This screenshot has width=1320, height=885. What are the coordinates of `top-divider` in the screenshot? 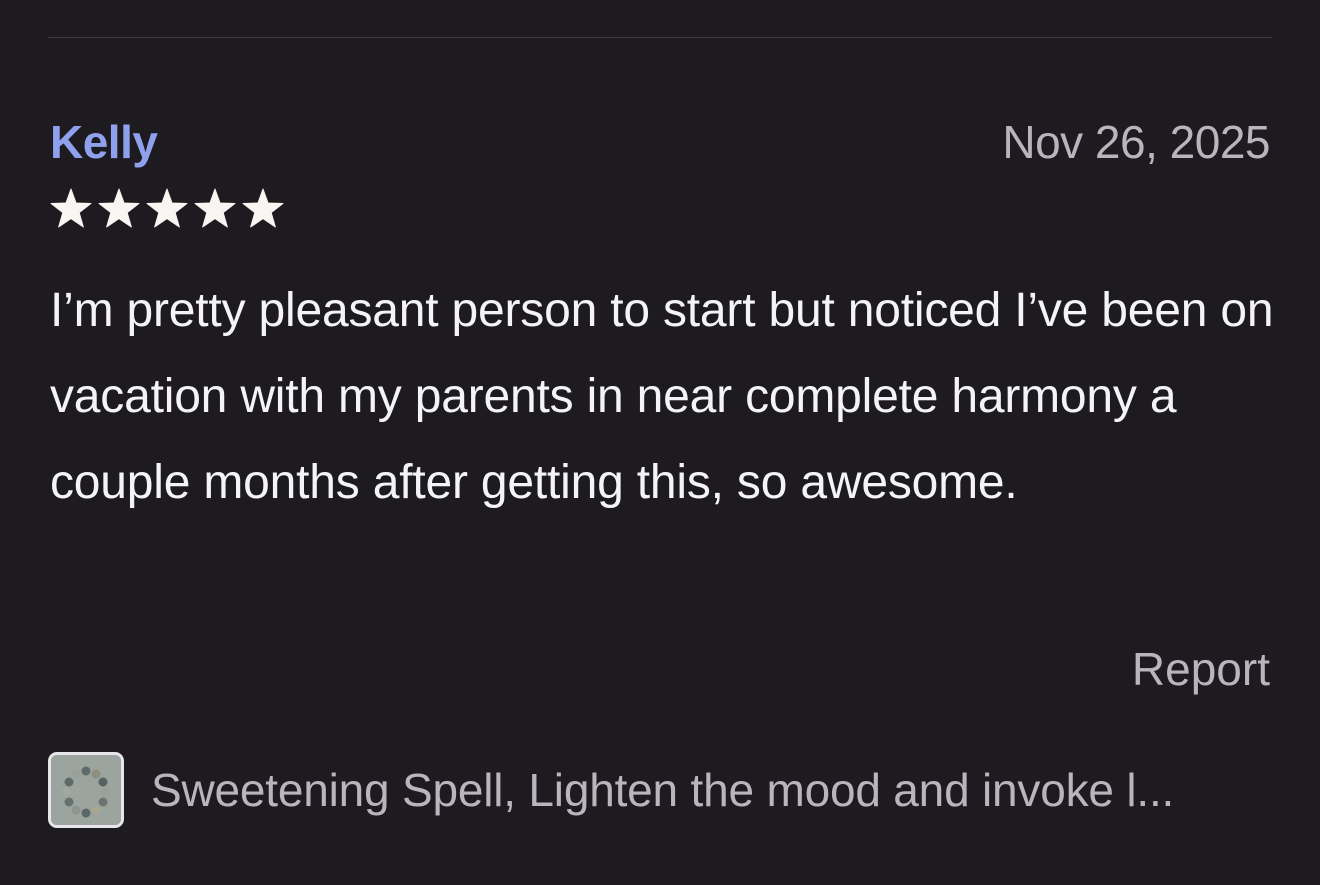 It's located at (660, 37).